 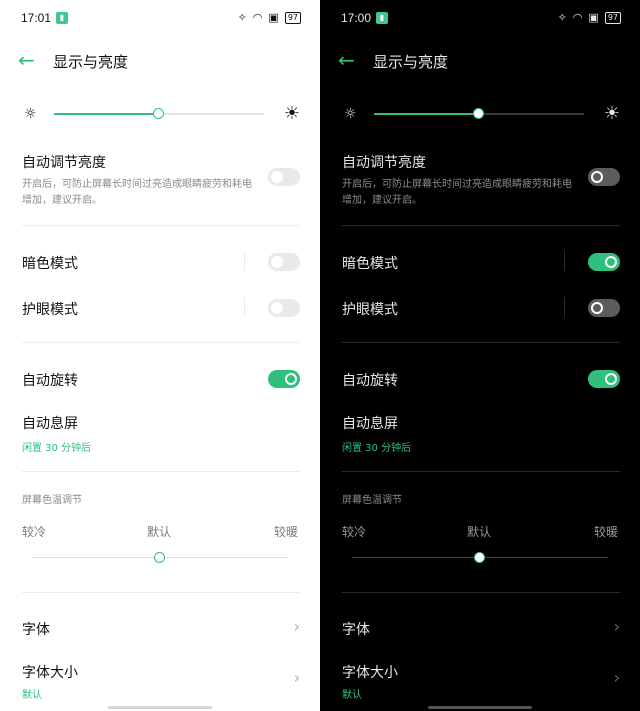 I want to click on status-bar: 17:01 ▮ ✧ ◠ ▣ 97, so click(x=160, y=18).